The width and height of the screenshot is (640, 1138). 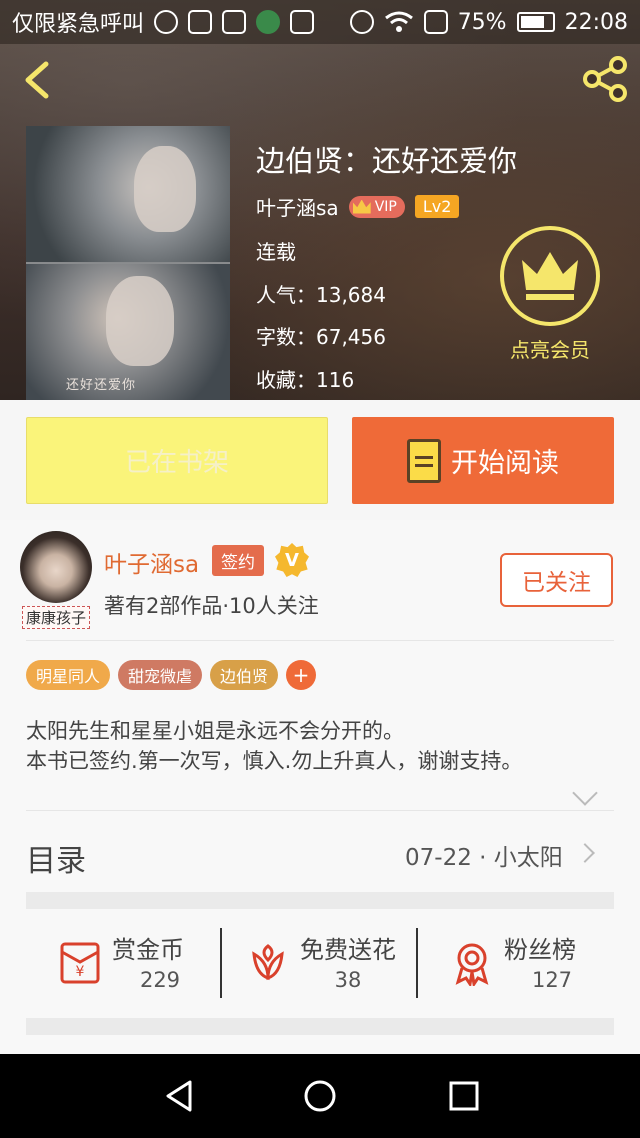 I want to click on vip-badge: VIP, so click(x=376, y=206).